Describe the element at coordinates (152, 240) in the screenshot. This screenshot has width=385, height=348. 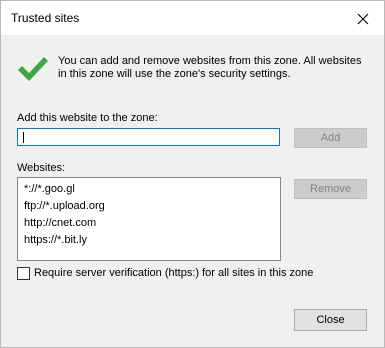
I see `list-item: https://*.bit.ly` at that location.